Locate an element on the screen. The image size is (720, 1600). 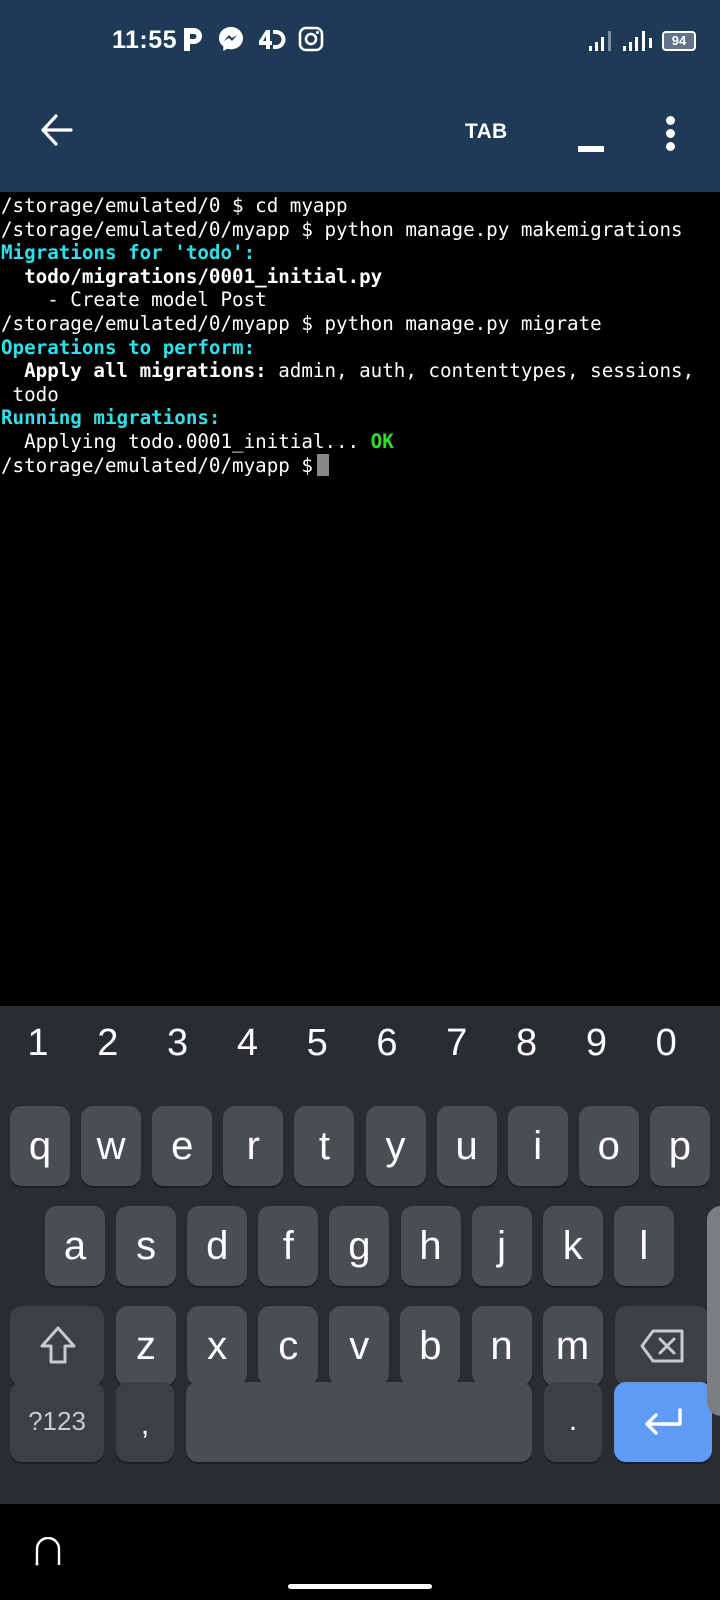
key-h: h is located at coordinates (430, 1246).